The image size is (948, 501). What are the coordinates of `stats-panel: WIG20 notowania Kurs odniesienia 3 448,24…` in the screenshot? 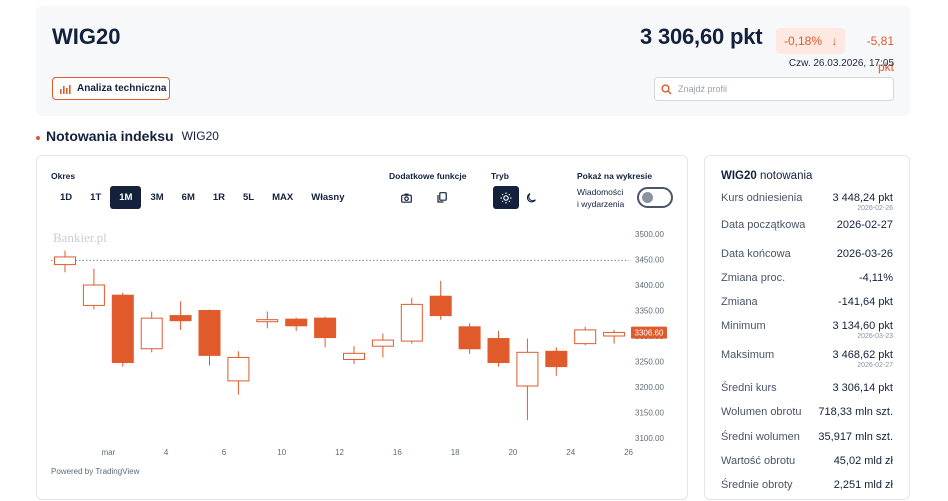 It's located at (807, 327).